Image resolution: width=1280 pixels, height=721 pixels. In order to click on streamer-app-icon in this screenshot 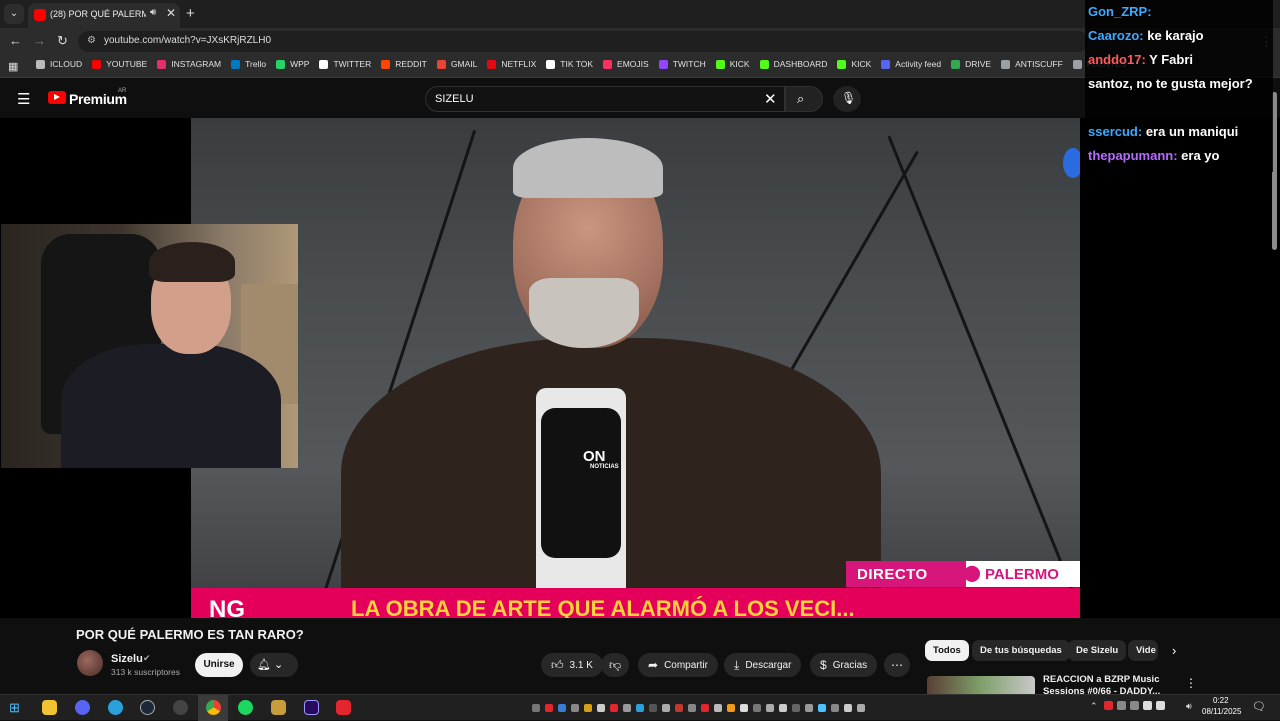, I will do `click(343, 707)`.